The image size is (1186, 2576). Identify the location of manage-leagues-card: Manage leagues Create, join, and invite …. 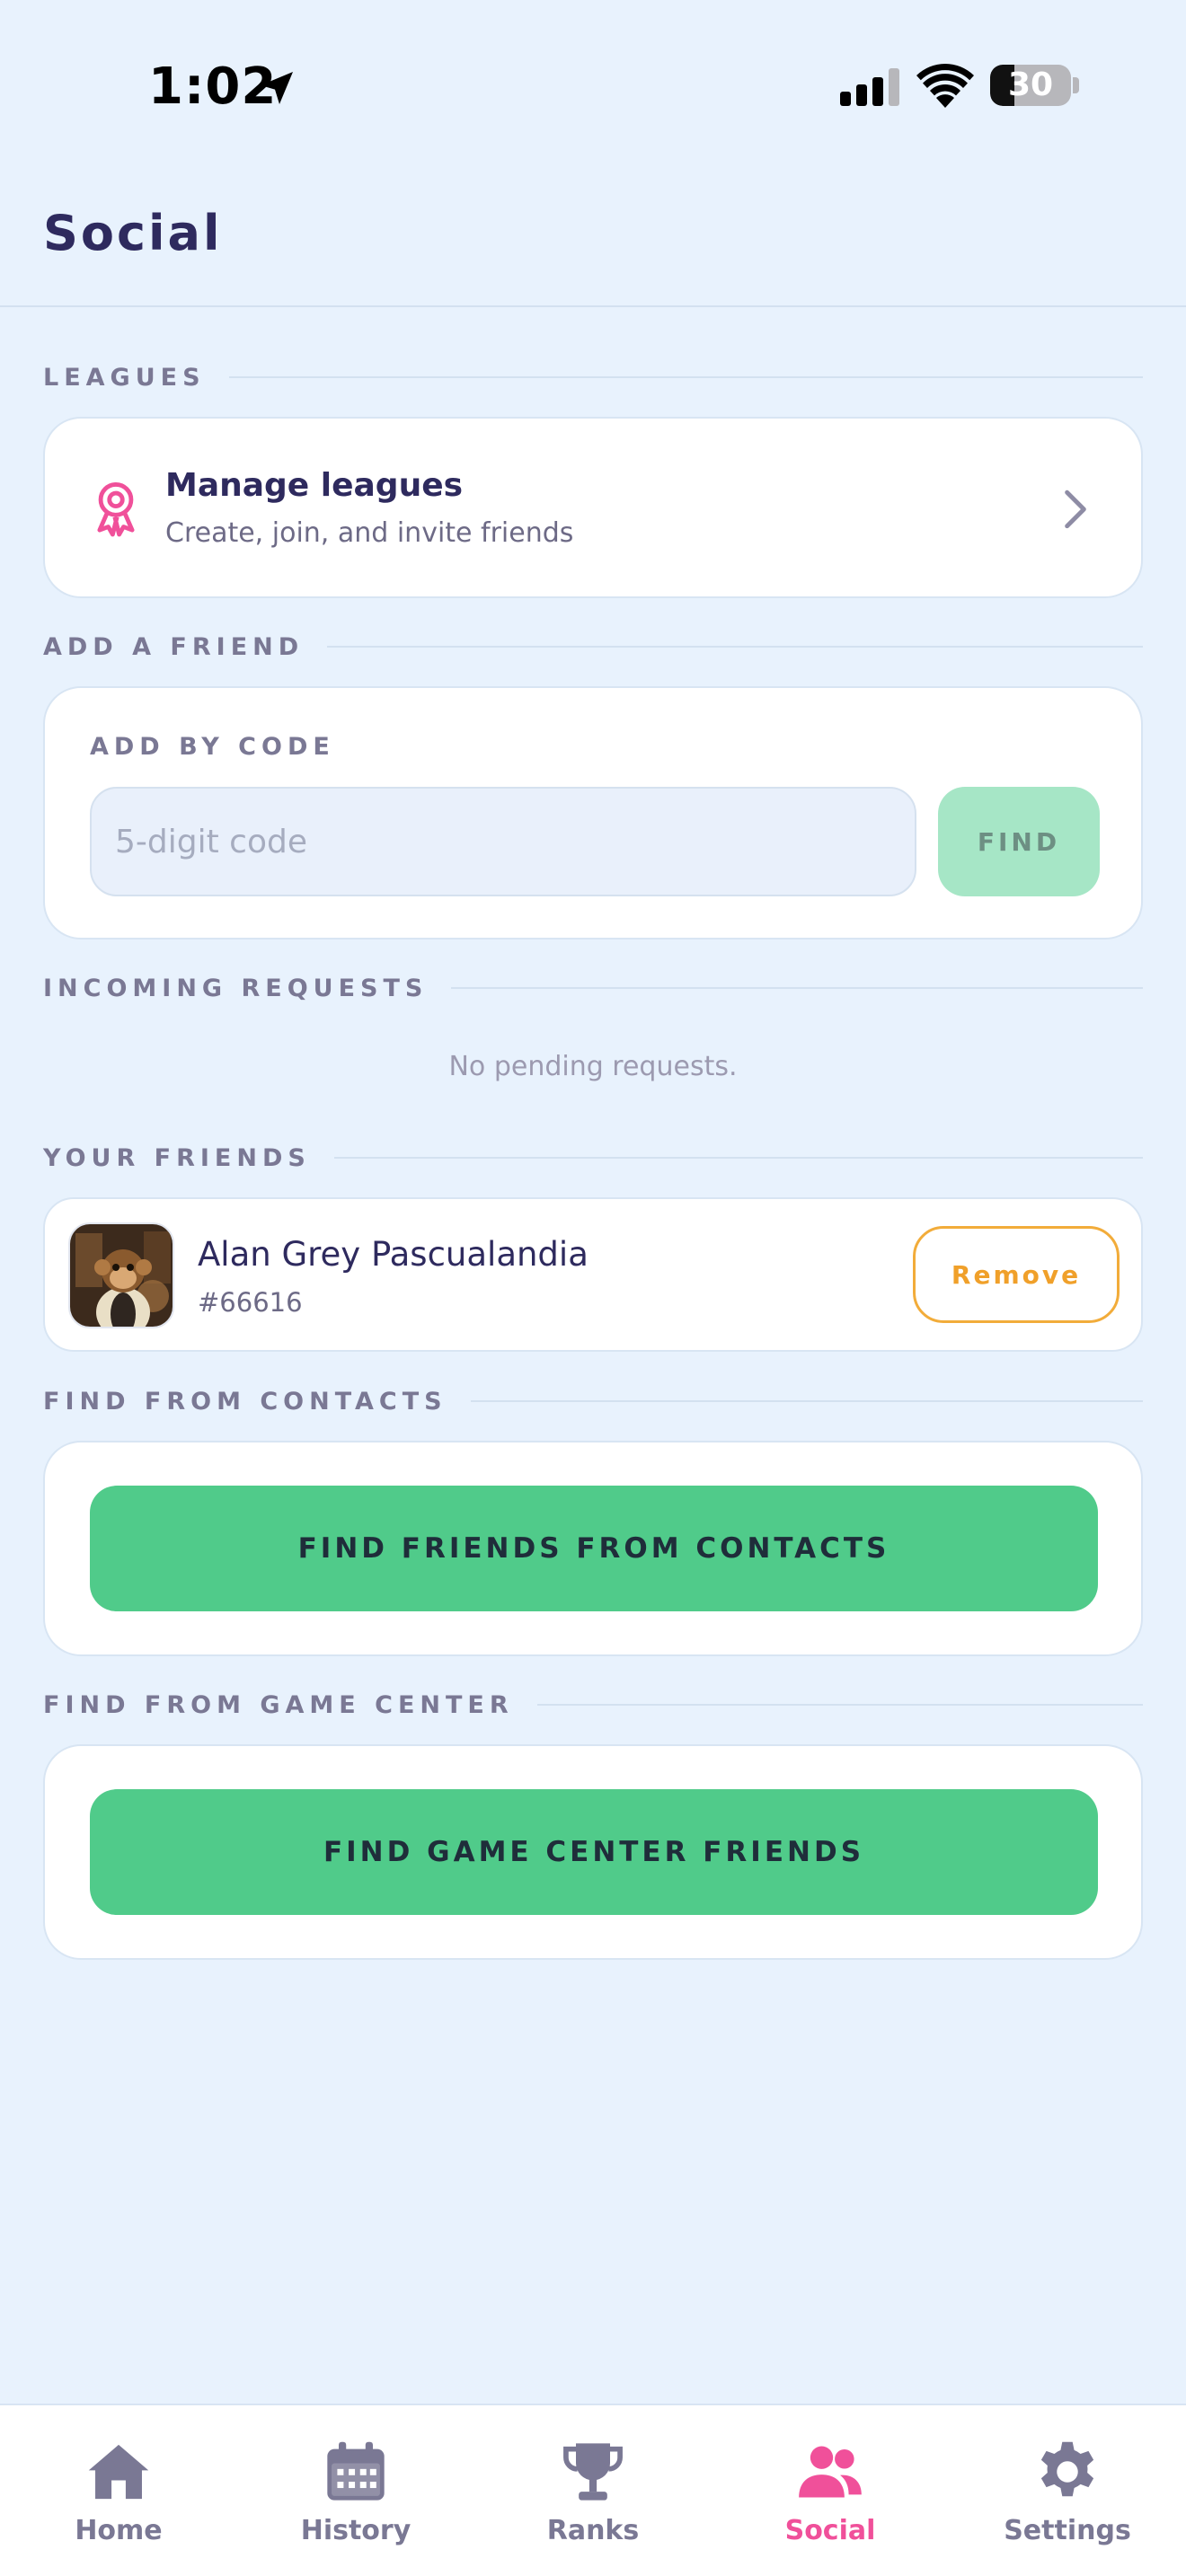
(593, 507).